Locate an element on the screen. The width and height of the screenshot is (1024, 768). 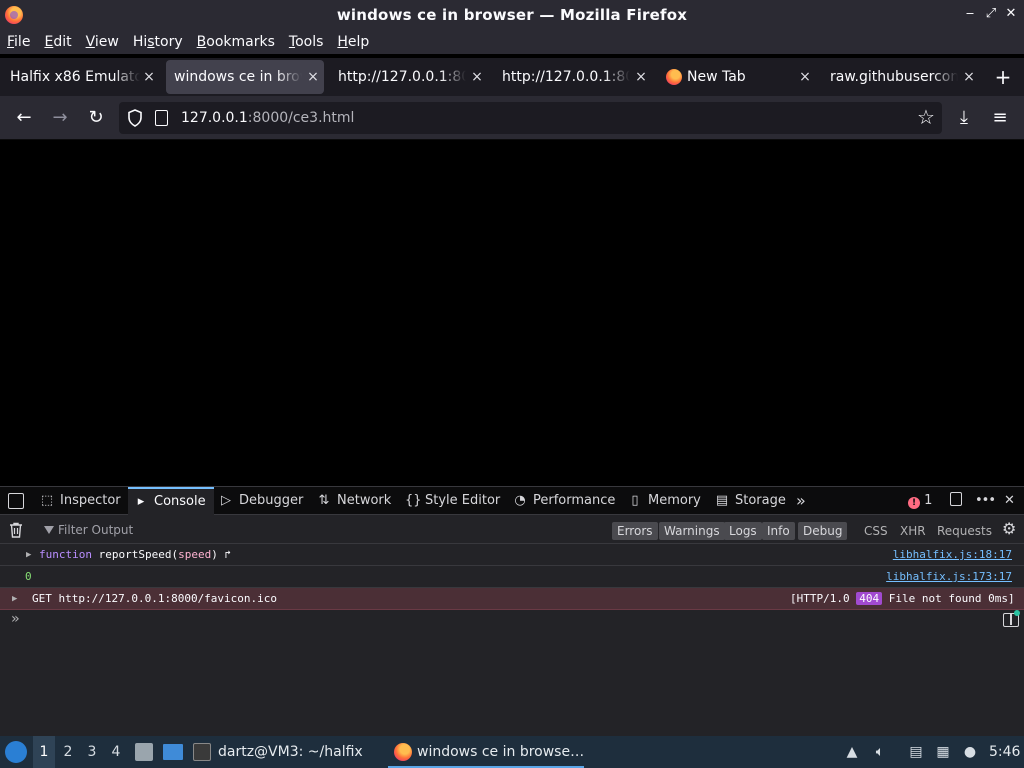
performance-icon: ◔ is located at coordinates (520, 500).